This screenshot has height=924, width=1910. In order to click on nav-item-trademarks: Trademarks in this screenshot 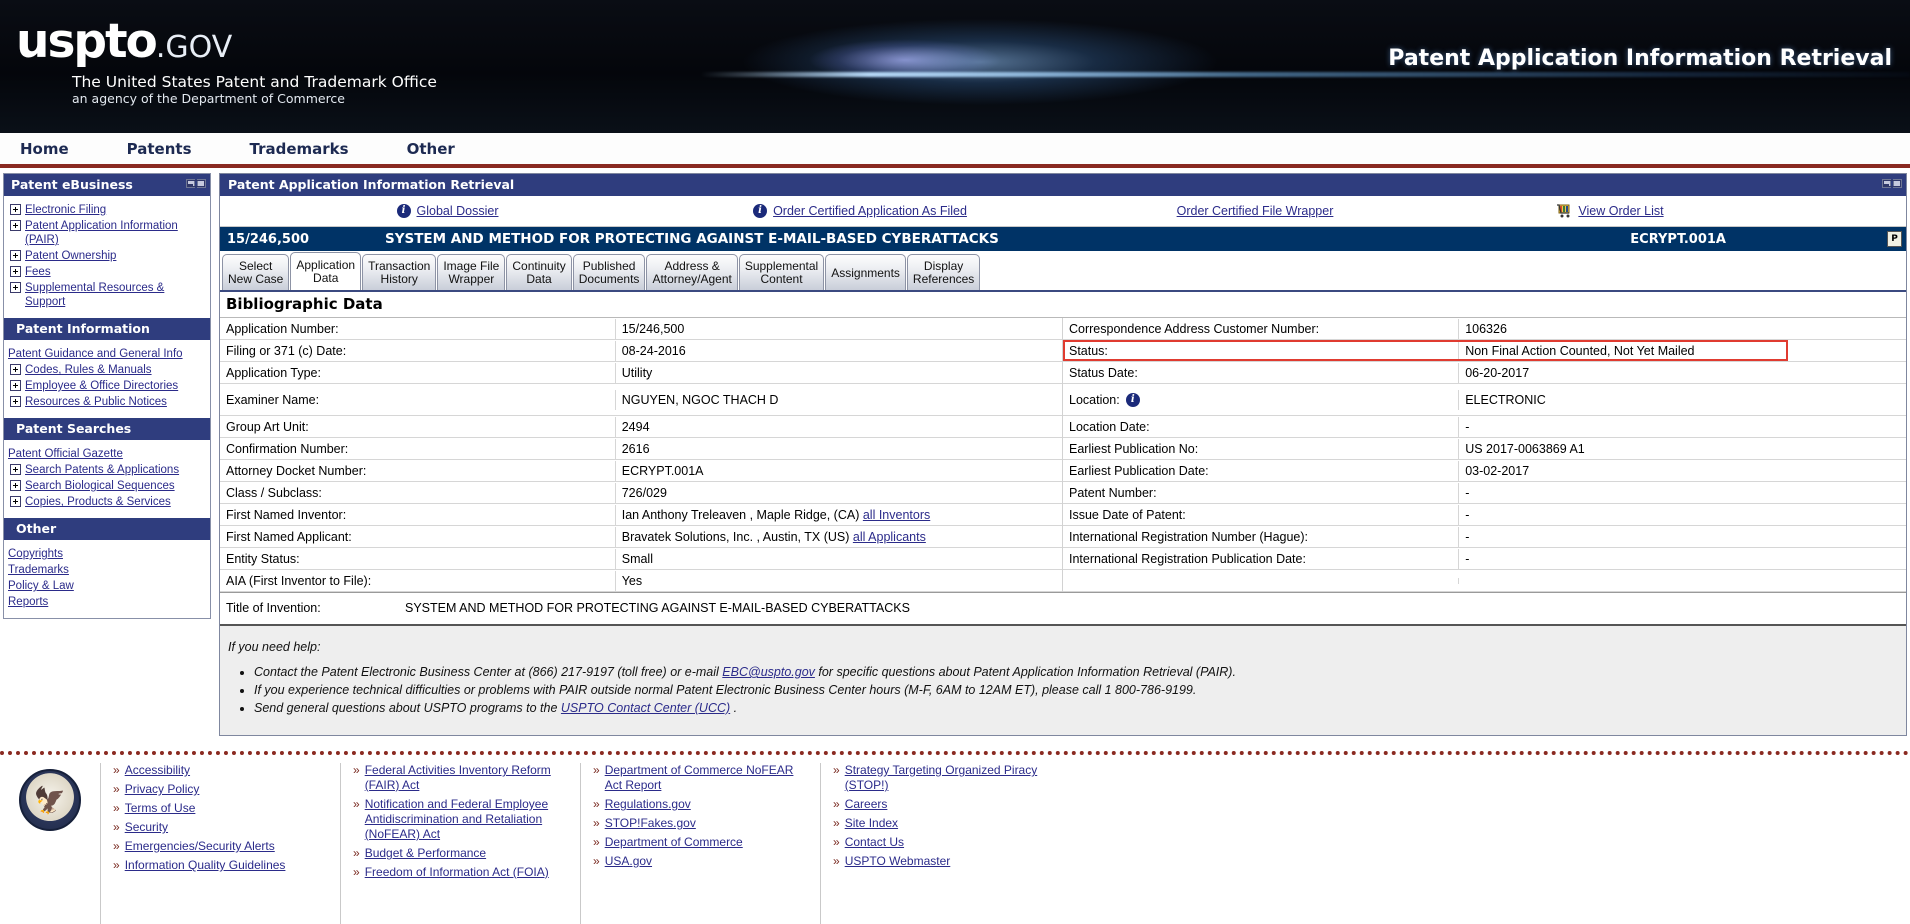, I will do `click(299, 149)`.